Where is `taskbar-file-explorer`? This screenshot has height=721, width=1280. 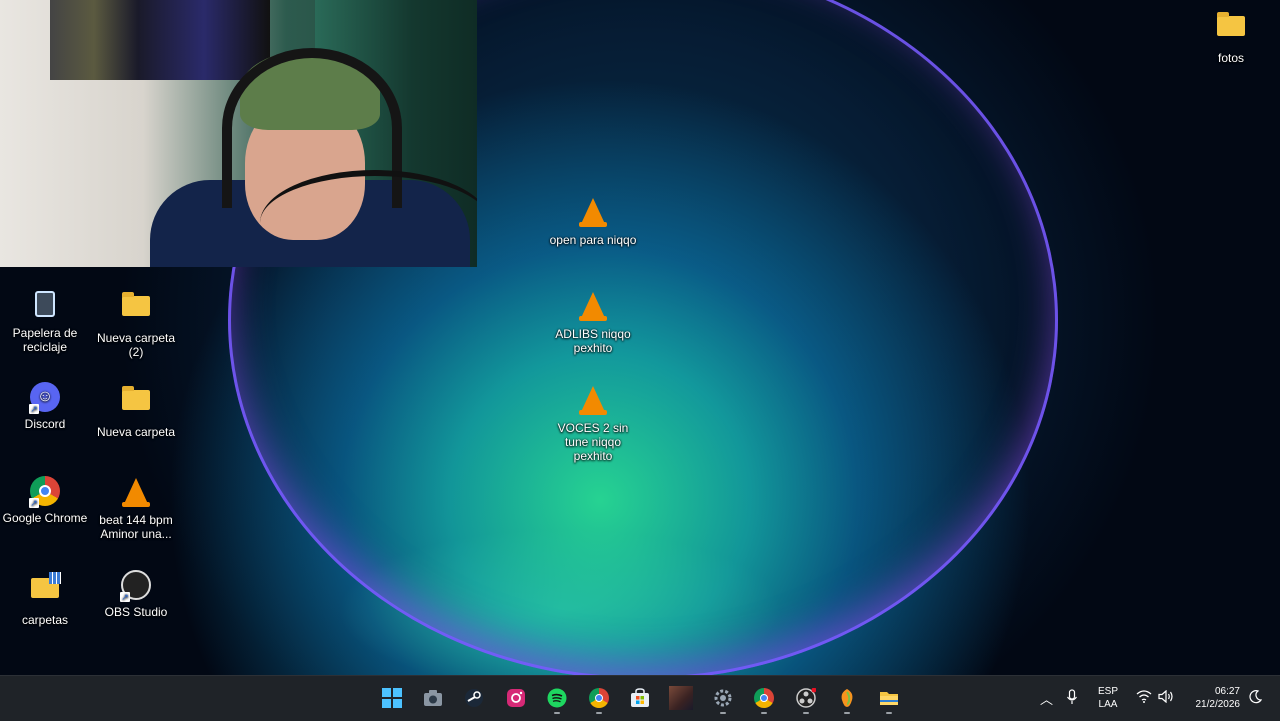
taskbar-file-explorer is located at coordinates (889, 698).